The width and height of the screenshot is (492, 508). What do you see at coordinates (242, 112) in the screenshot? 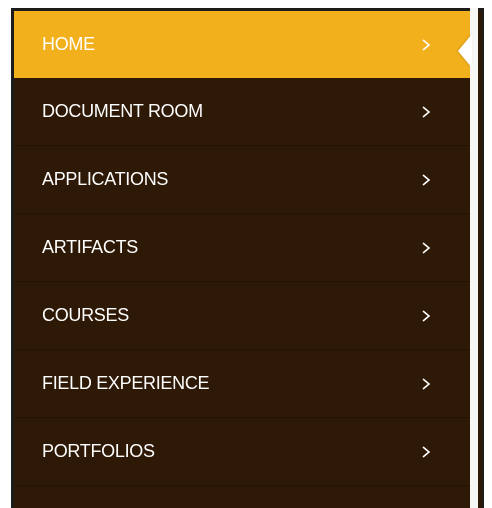
I see `sidebar-item-document-room: DOCUMENT ROOM` at bounding box center [242, 112].